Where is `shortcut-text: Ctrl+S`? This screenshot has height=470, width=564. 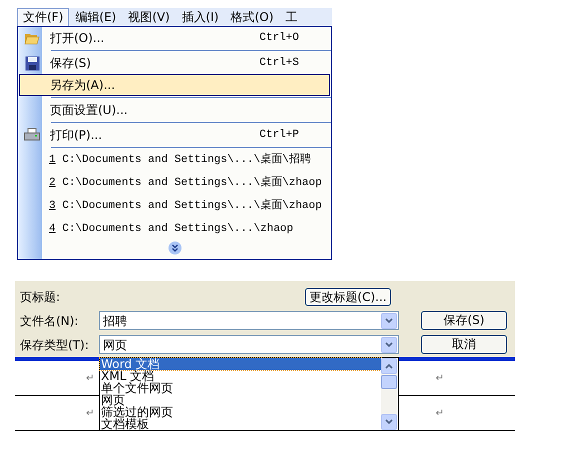
shortcut-text: Ctrl+S is located at coordinates (279, 63).